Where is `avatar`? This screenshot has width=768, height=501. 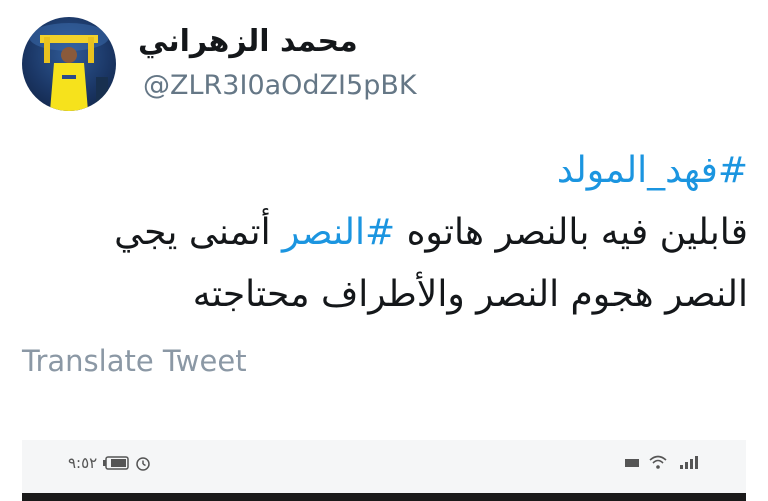
avatar is located at coordinates (69, 64).